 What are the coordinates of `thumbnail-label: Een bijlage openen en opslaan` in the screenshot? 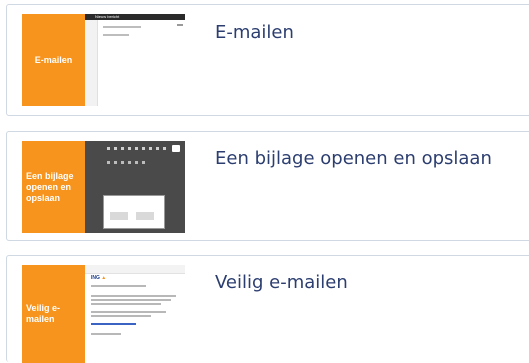 It's located at (50, 186).